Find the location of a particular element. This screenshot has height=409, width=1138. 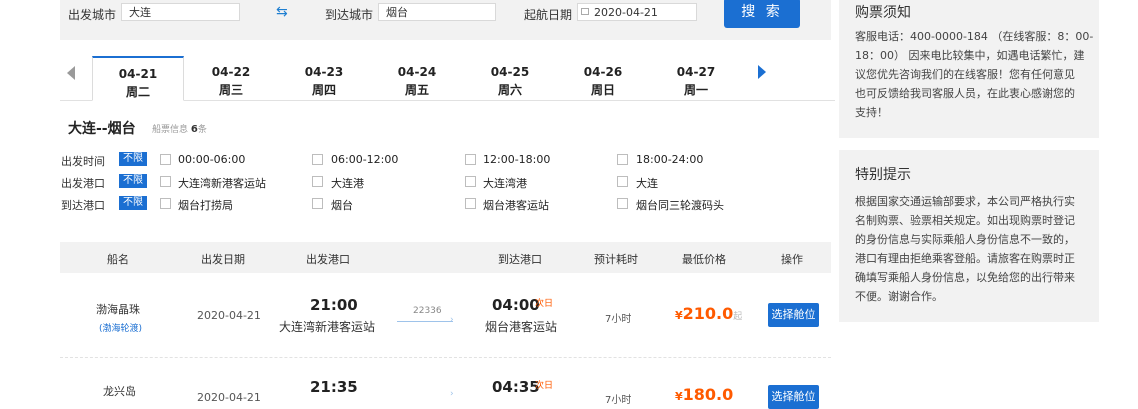

route-count: 6 is located at coordinates (194, 129).